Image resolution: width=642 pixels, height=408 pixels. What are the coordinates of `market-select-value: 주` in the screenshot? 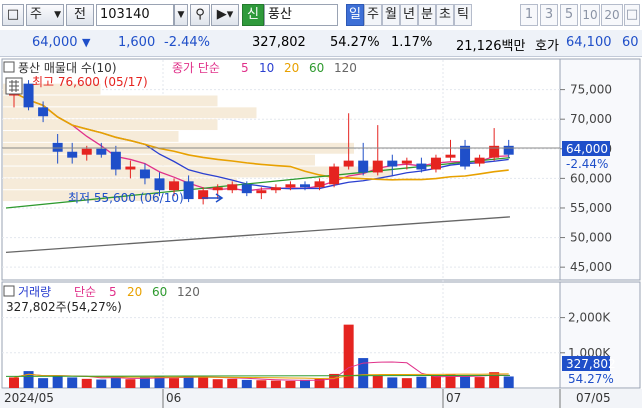 It's located at (36, 14).